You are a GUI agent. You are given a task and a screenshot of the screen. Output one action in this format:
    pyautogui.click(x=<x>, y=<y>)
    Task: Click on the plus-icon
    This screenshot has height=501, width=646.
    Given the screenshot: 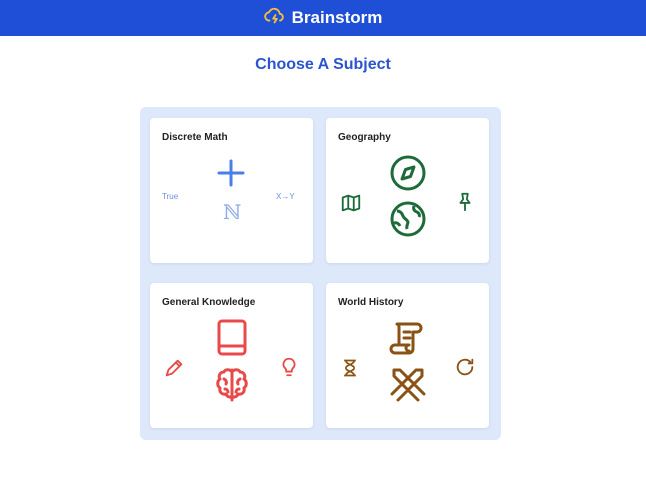 What is the action you would take?
    pyautogui.click(x=231, y=173)
    